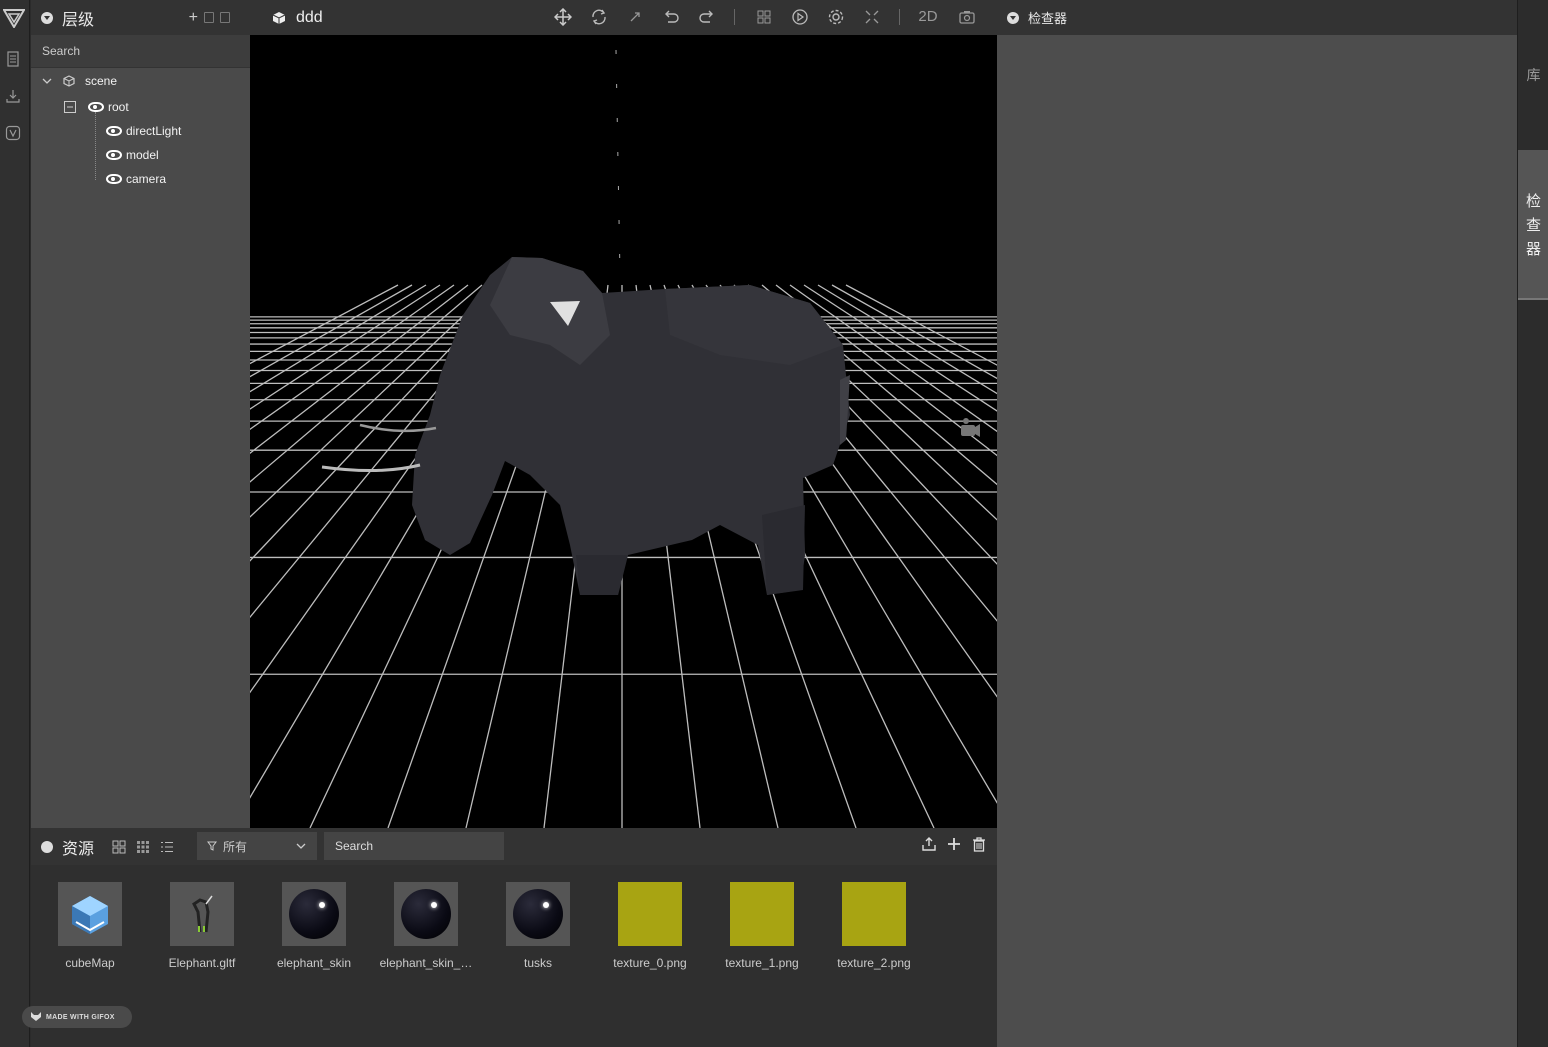 The width and height of the screenshot is (1548, 1047). What do you see at coordinates (764, 17) in the screenshot?
I see `grid-icon` at bounding box center [764, 17].